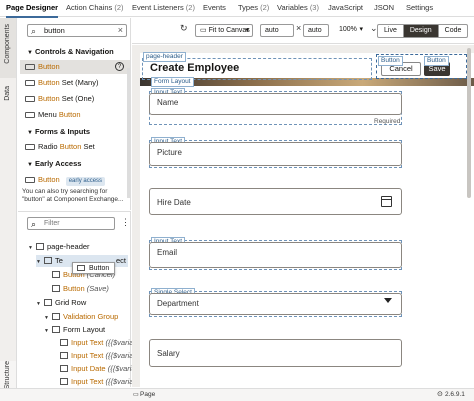 Image resolution: width=474 pixels, height=401 pixels. I want to click on width-input: auto, so click(277, 30).